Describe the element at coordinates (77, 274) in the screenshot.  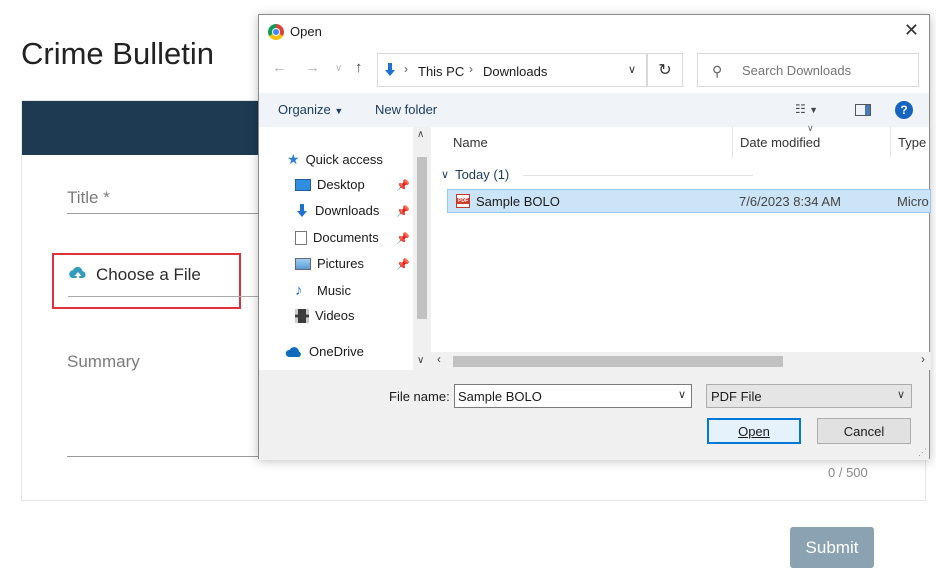
I see `cloud-upload-icon` at that location.